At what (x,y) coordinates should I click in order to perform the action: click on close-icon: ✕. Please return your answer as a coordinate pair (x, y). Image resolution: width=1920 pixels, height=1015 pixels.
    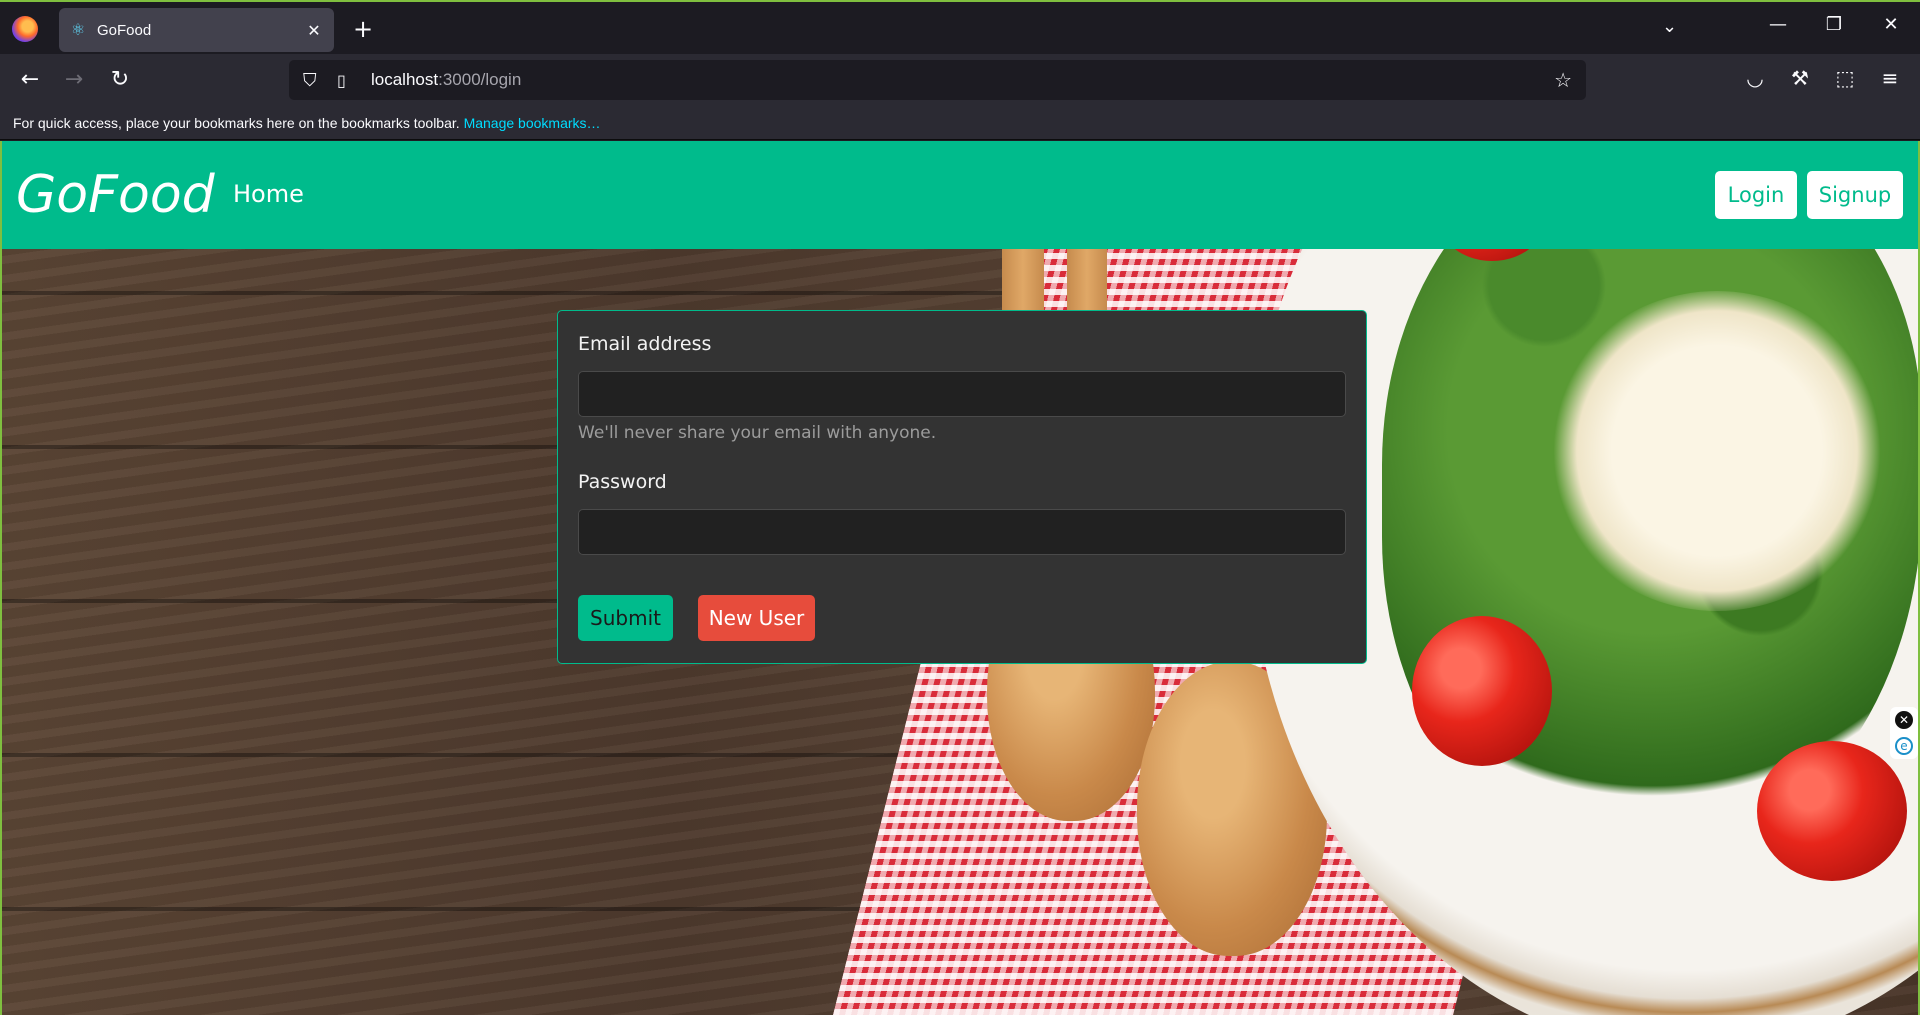
    Looking at the image, I should click on (1904, 720).